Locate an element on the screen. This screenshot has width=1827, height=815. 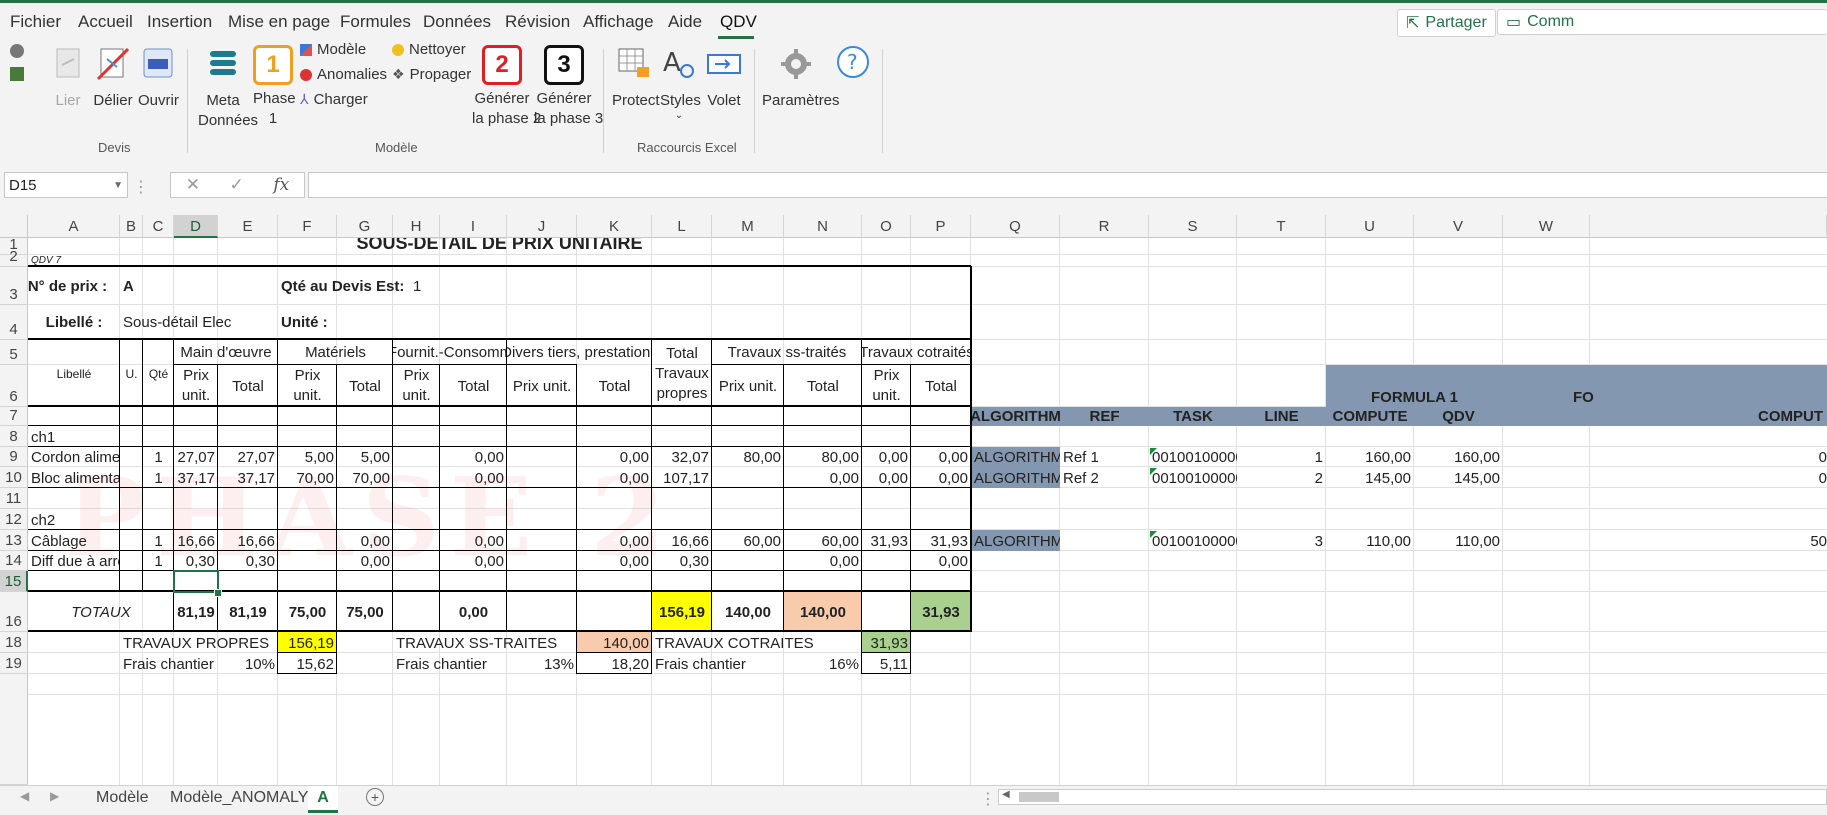
menu-formules: Formules is located at coordinates (375, 22).